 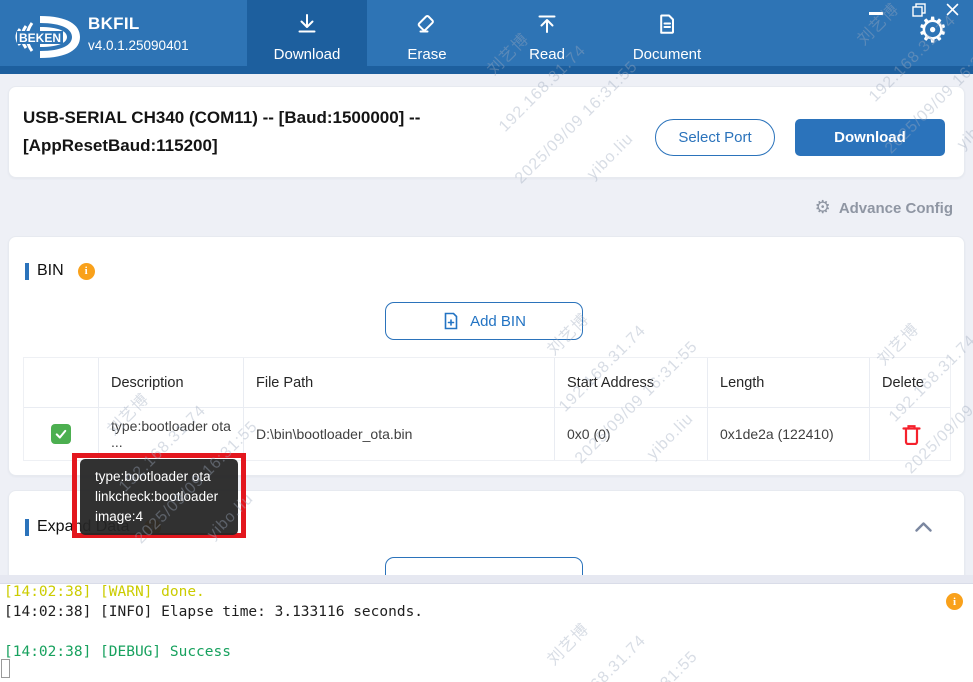 I want to click on log-line-debug: [14:02:38] [DEBUG] Success, so click(x=117, y=652).